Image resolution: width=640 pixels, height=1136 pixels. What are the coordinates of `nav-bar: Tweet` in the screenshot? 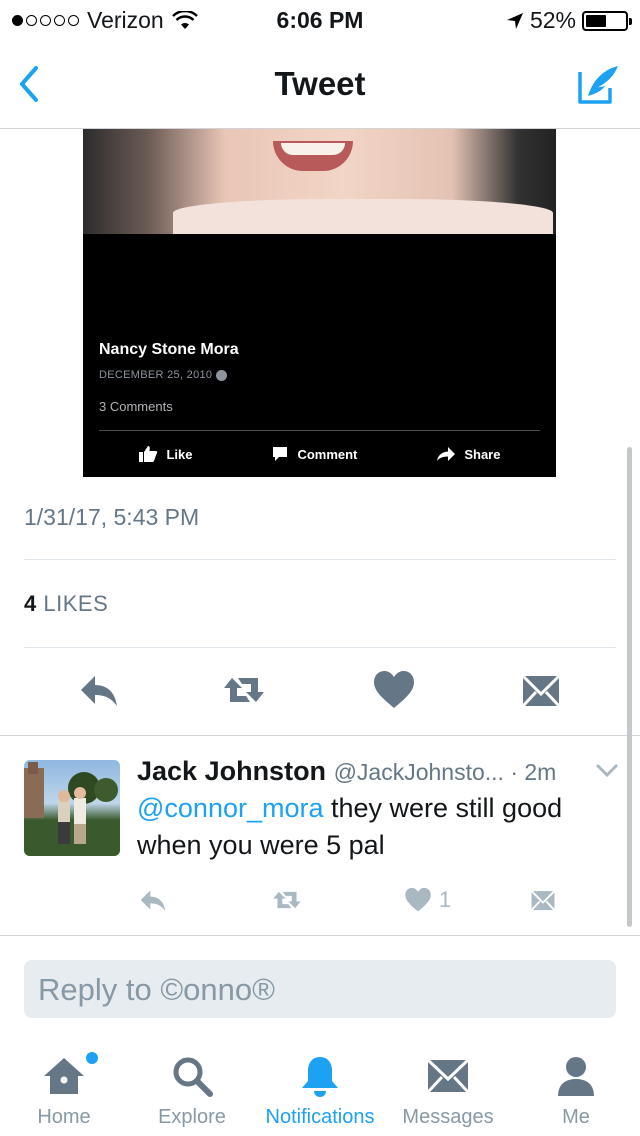 It's located at (320, 84).